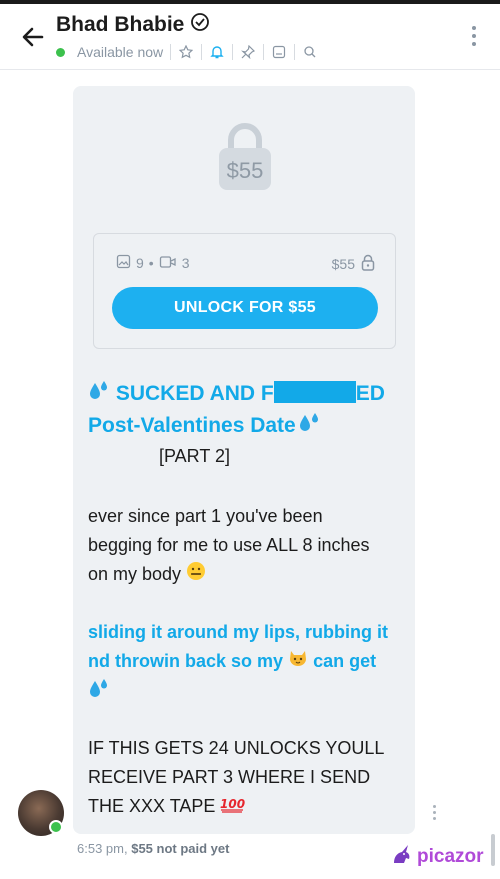 Image resolution: width=500 pixels, height=879 pixels. What do you see at coordinates (450, 856) in the screenshot?
I see `watermark-text: picazor` at bounding box center [450, 856].